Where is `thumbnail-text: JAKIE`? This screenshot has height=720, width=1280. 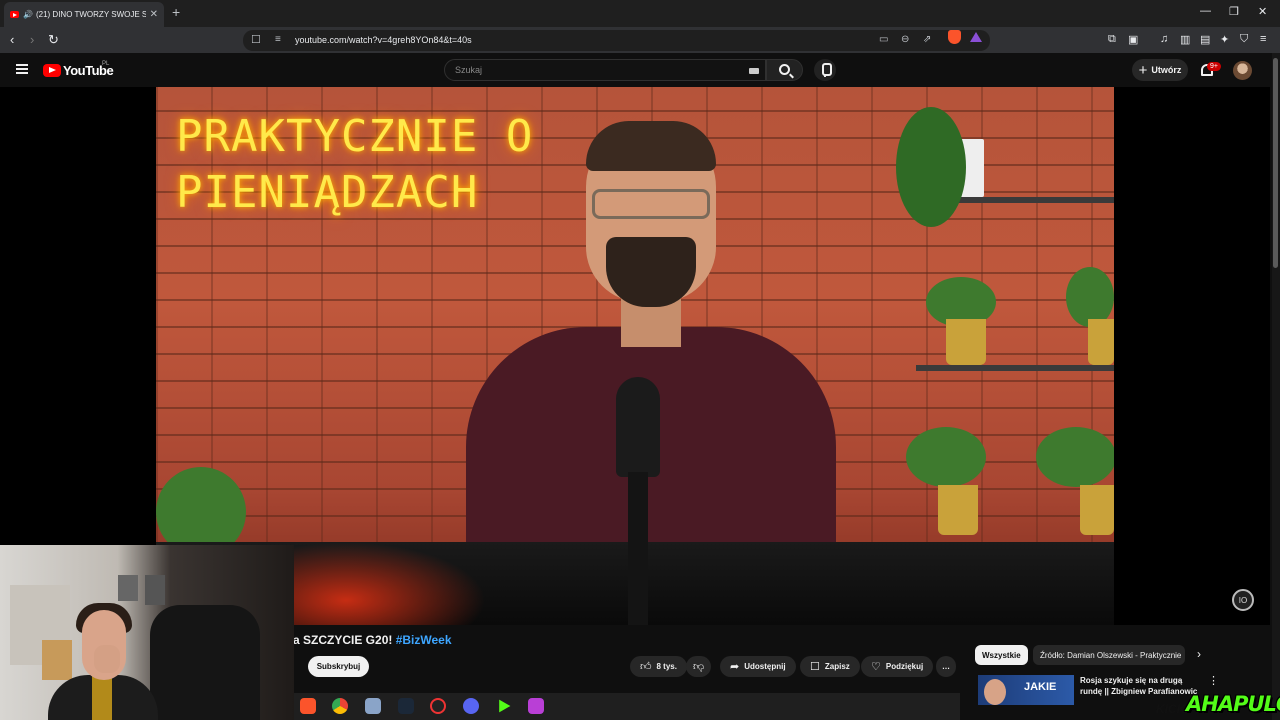 thumbnail-text: JAKIE is located at coordinates (1040, 687).